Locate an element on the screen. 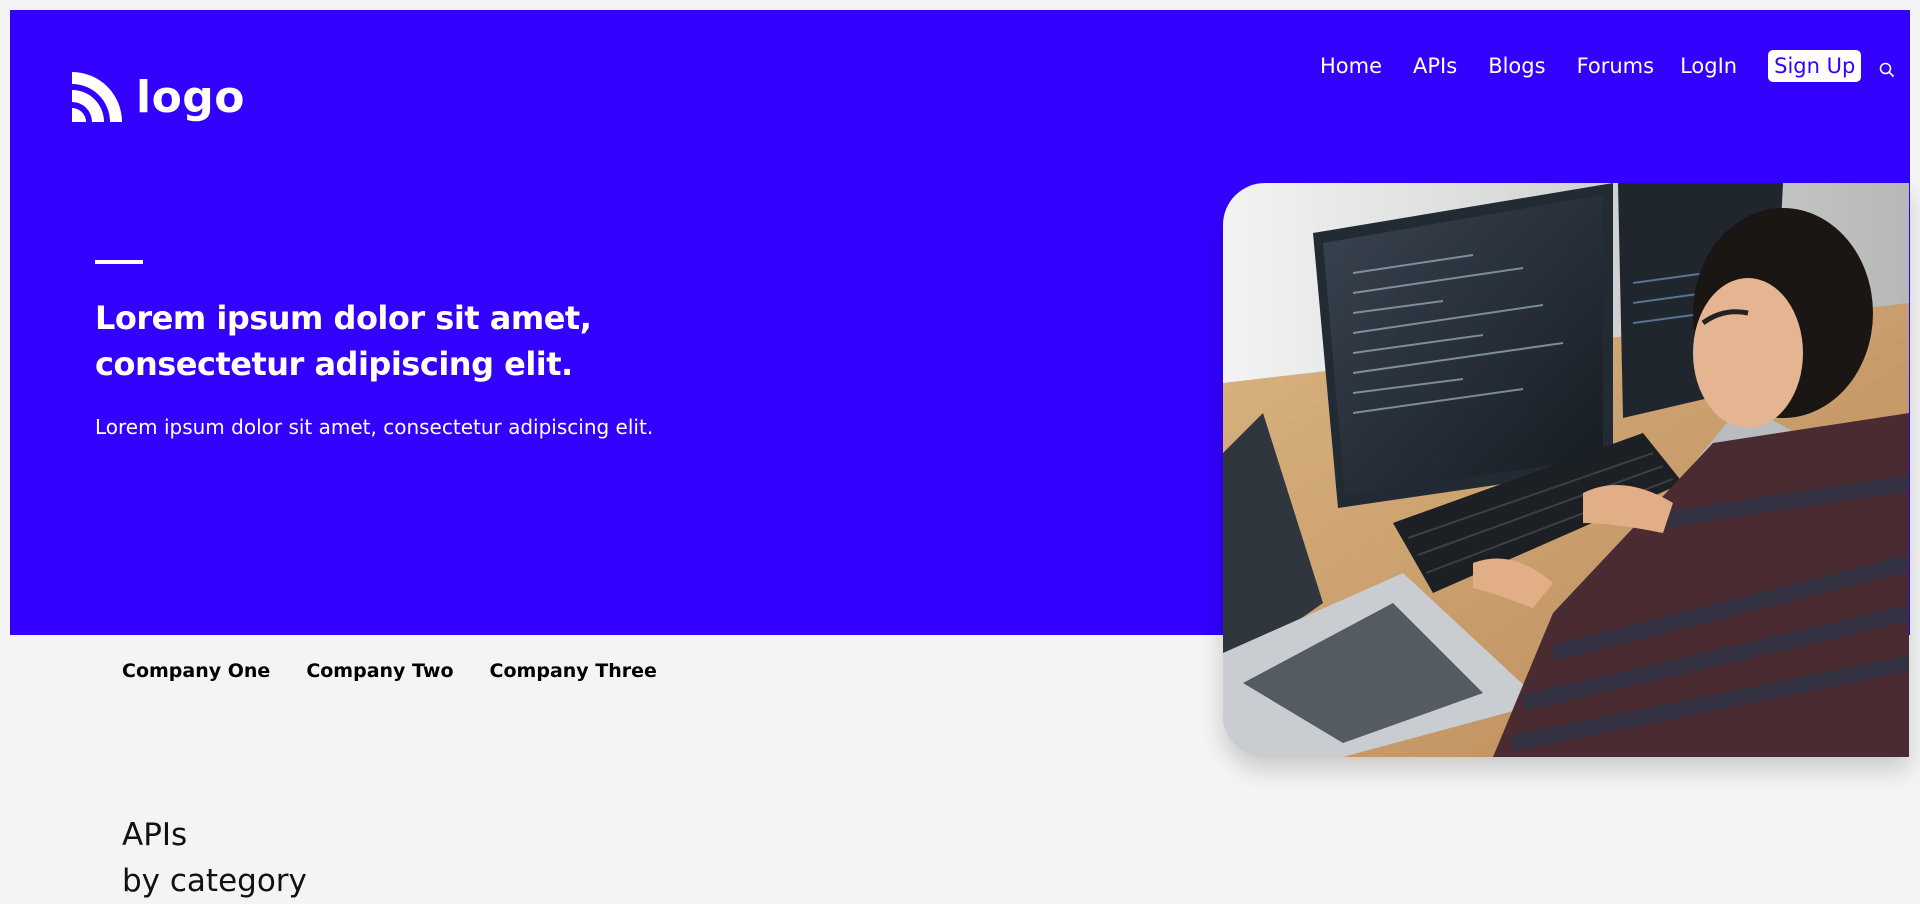 The width and height of the screenshot is (1920, 904). main-nav: Home APIs Blogs Forums LogIn Sign Up is located at coordinates (1591, 66).